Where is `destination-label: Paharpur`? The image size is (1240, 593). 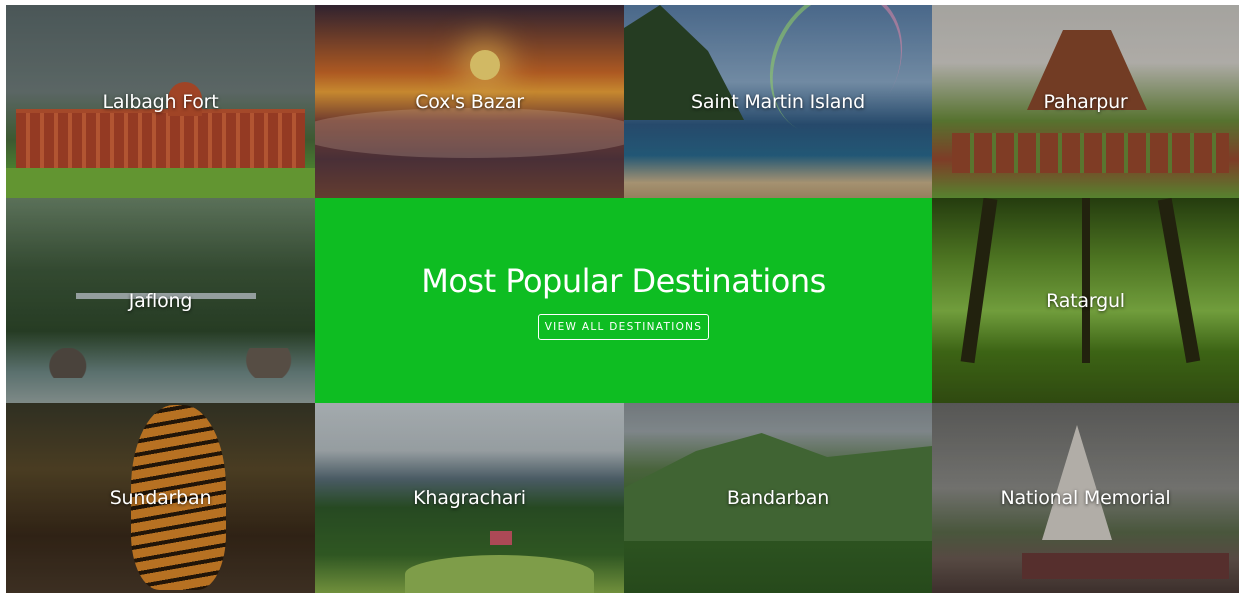
destination-label: Paharpur is located at coordinates (1085, 101).